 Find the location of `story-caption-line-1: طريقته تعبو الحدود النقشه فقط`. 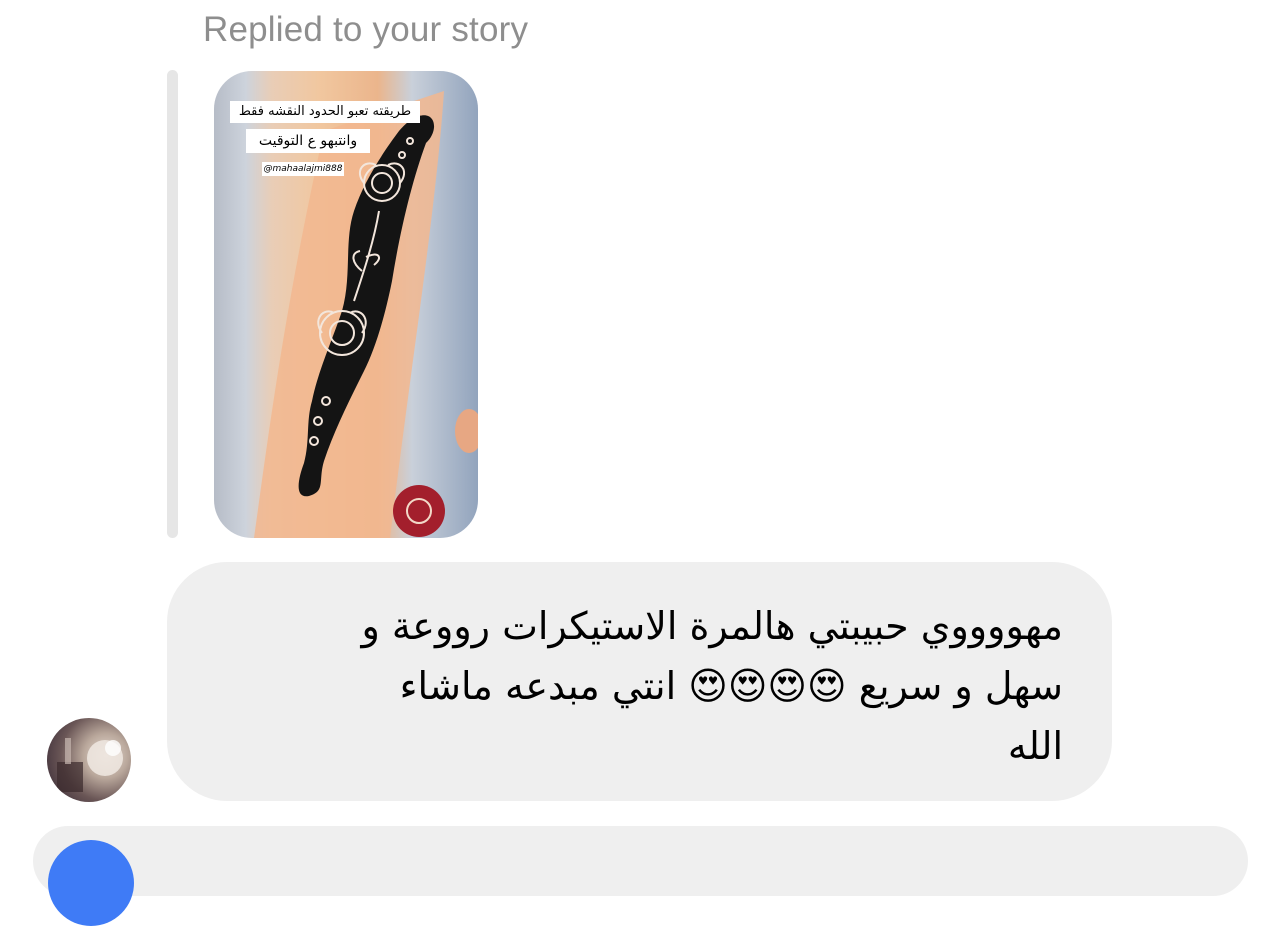

story-caption-line-1: طريقته تعبو الحدود النقشه فقط is located at coordinates (325, 112).